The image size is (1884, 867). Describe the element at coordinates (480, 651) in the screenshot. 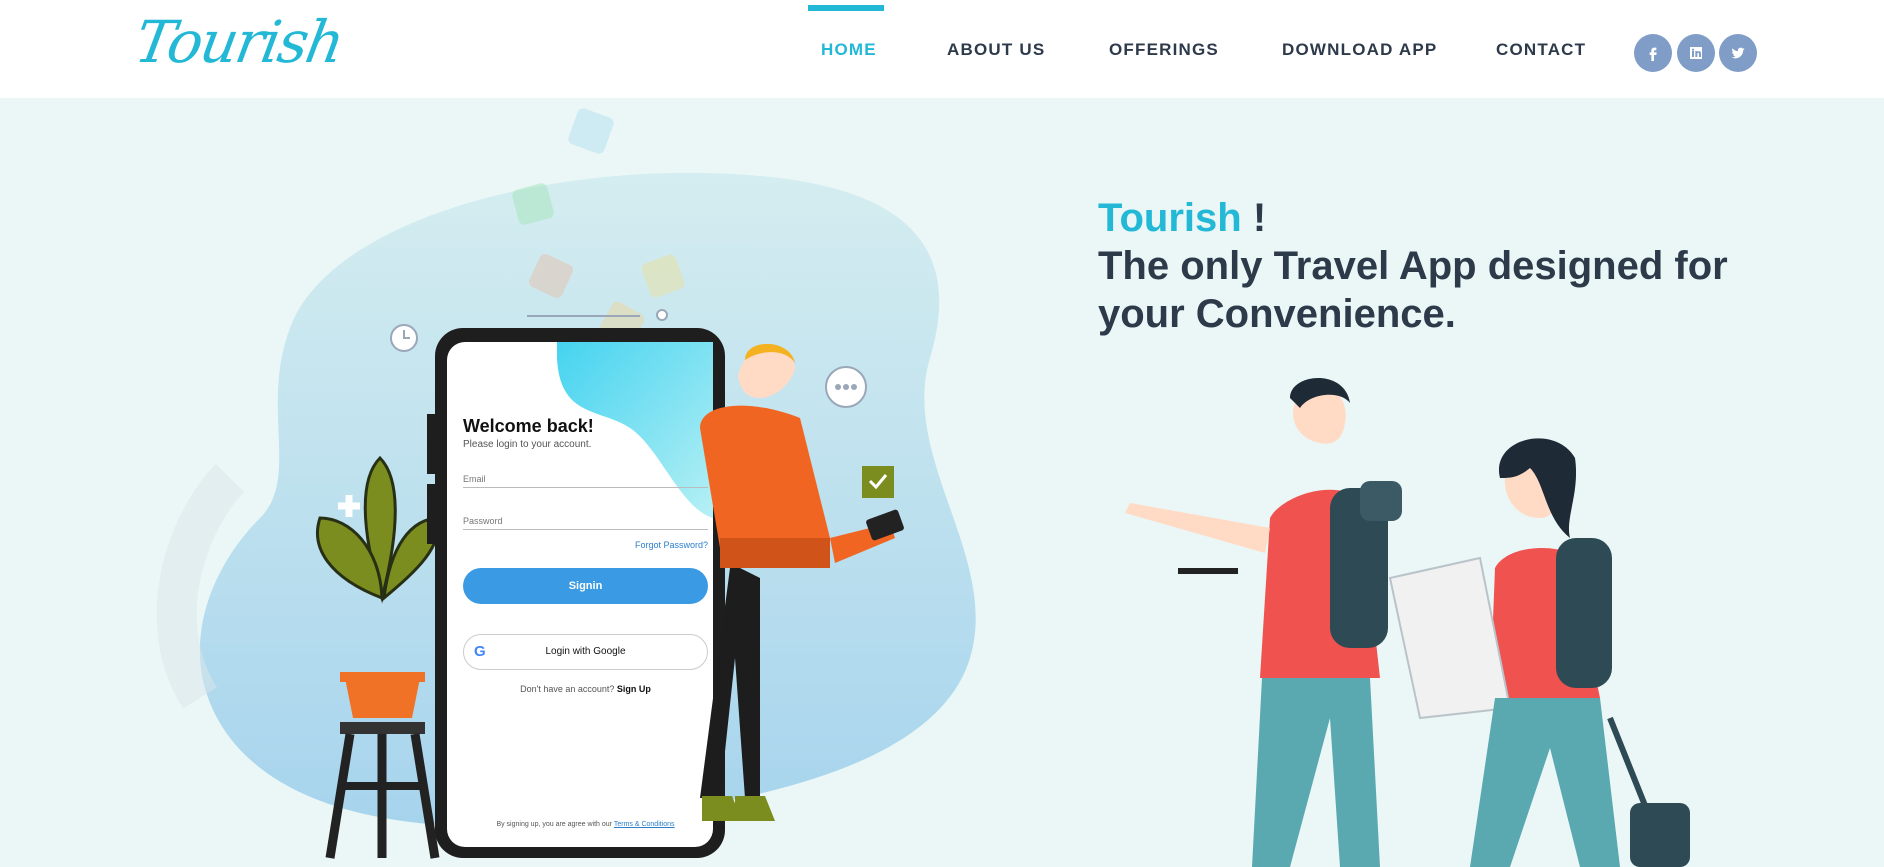

I see `google-icon: G` at that location.